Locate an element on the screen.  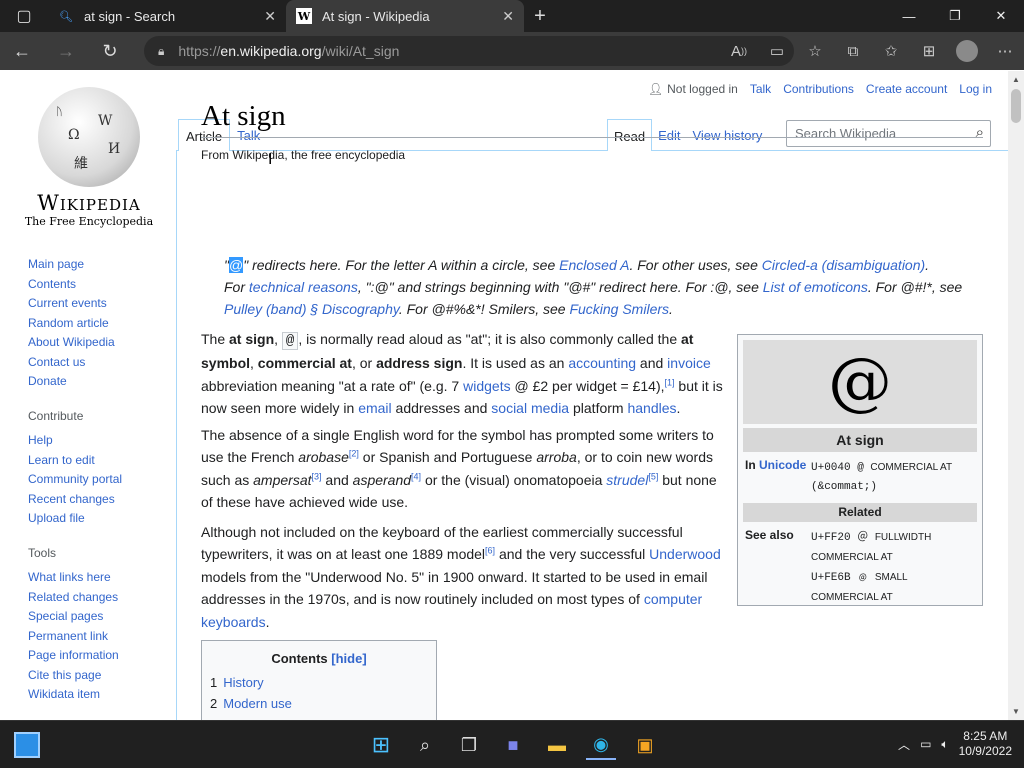
link-enclosed-a: Enclosed A is located at coordinates (594, 265).